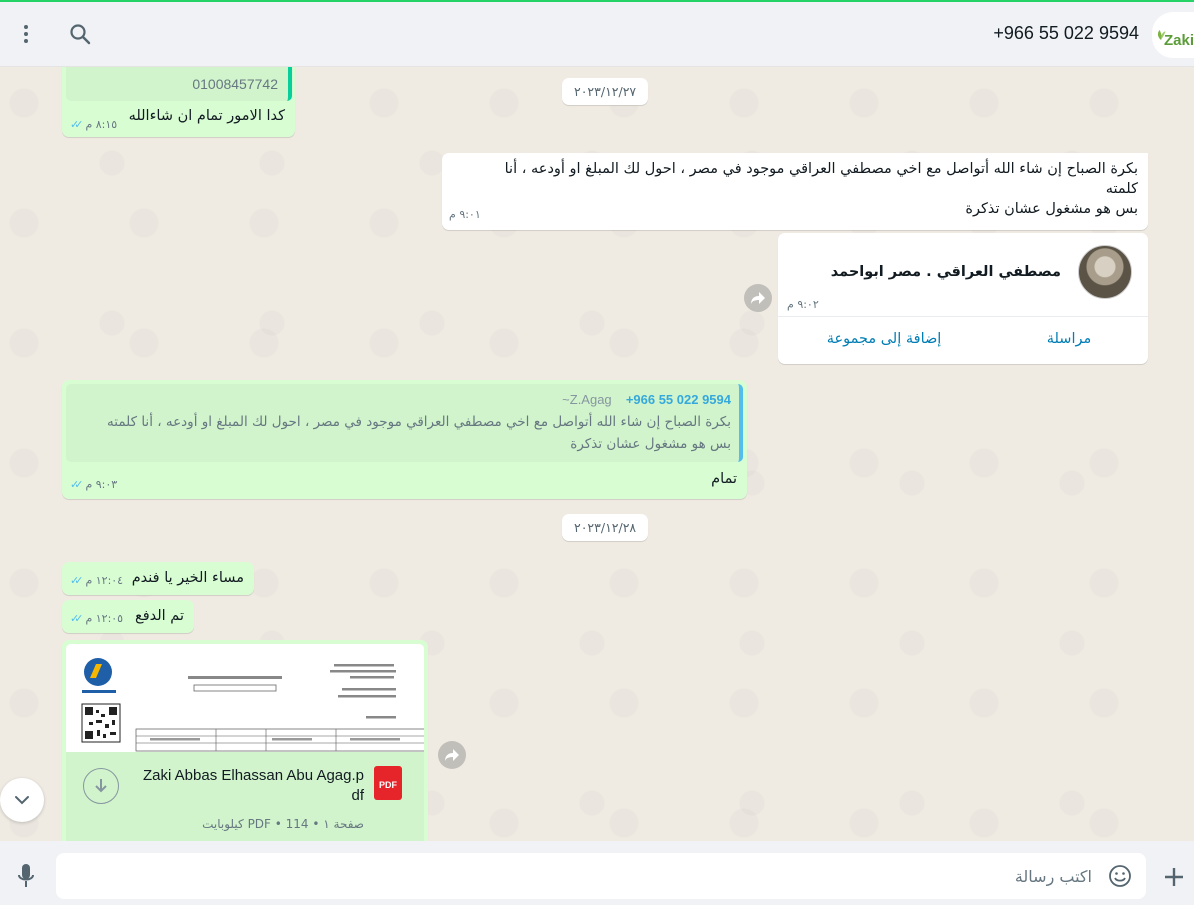  Describe the element at coordinates (26, 34) in the screenshot. I see `kebab-menu-icon` at that location.